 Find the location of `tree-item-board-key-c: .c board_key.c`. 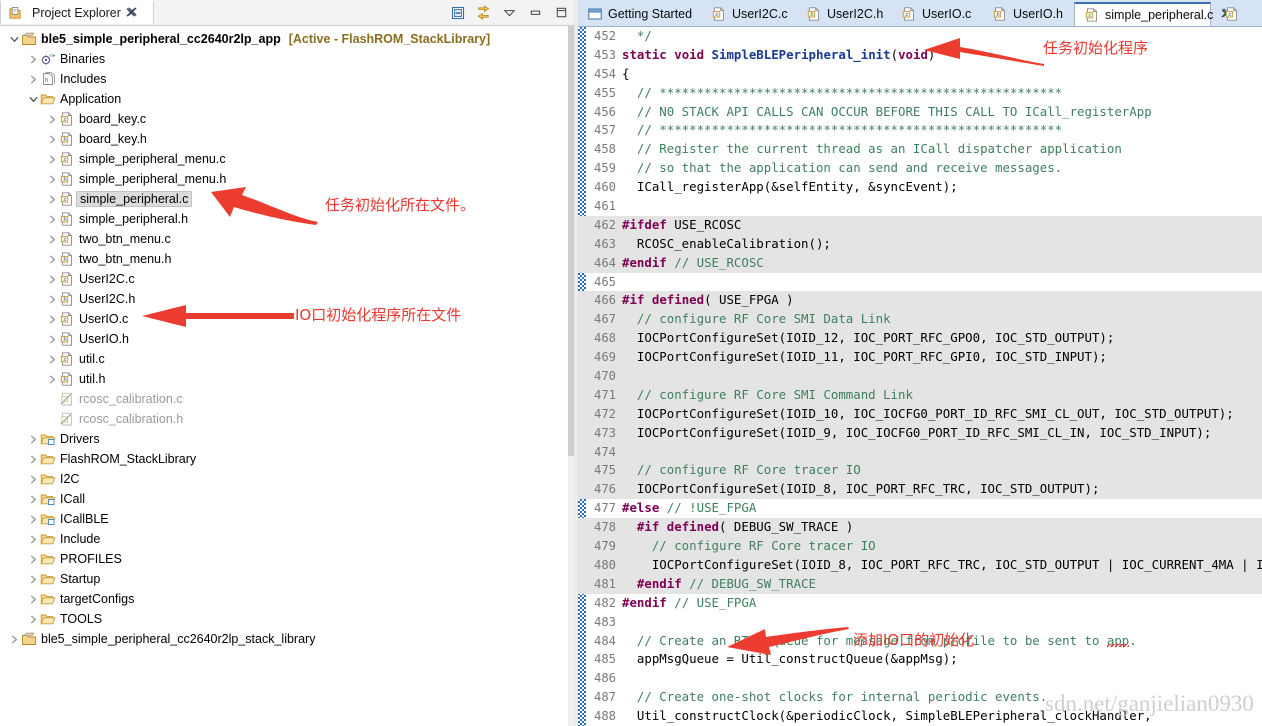

tree-item-board-key-c: .c board_key.c is located at coordinates (287, 119).